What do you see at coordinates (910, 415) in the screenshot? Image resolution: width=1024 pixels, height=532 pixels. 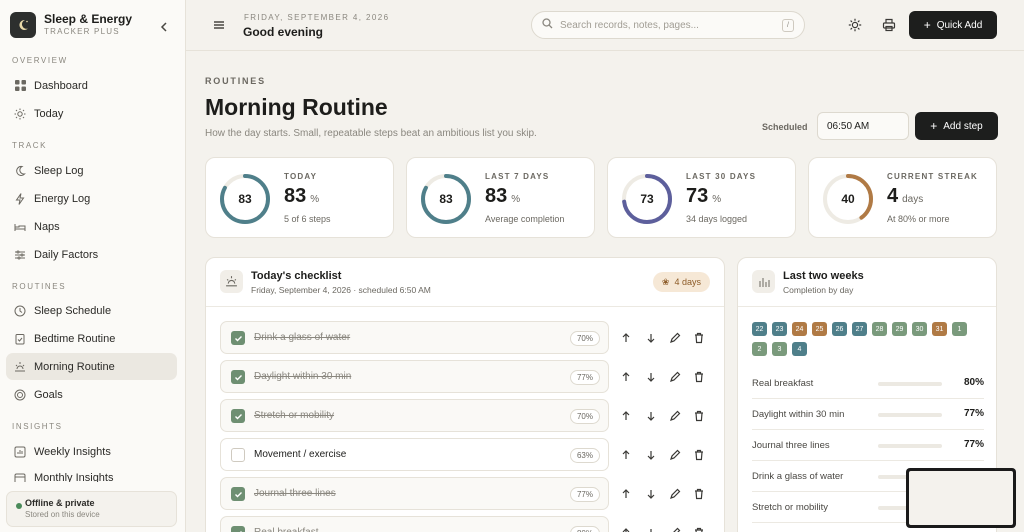 I see `habit-bar-track` at bounding box center [910, 415].